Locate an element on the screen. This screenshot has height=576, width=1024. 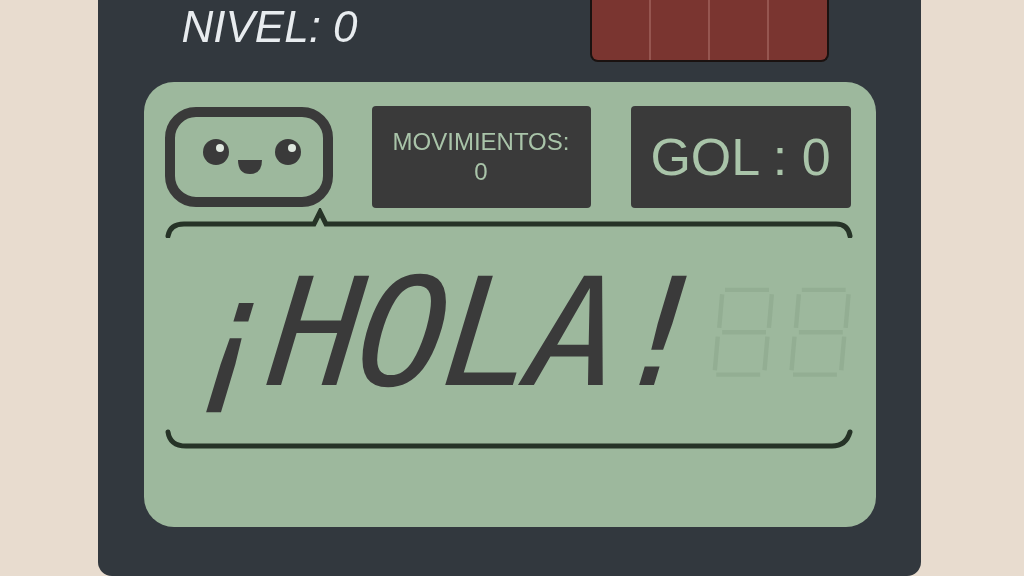
lcd-message: ¡HOLA! is located at coordinates (444, 333).